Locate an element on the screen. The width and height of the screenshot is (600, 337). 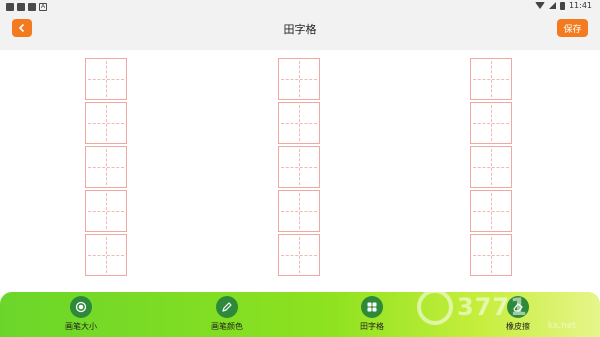
brush-color-button: 画笔颜色 is located at coordinates (227, 314).